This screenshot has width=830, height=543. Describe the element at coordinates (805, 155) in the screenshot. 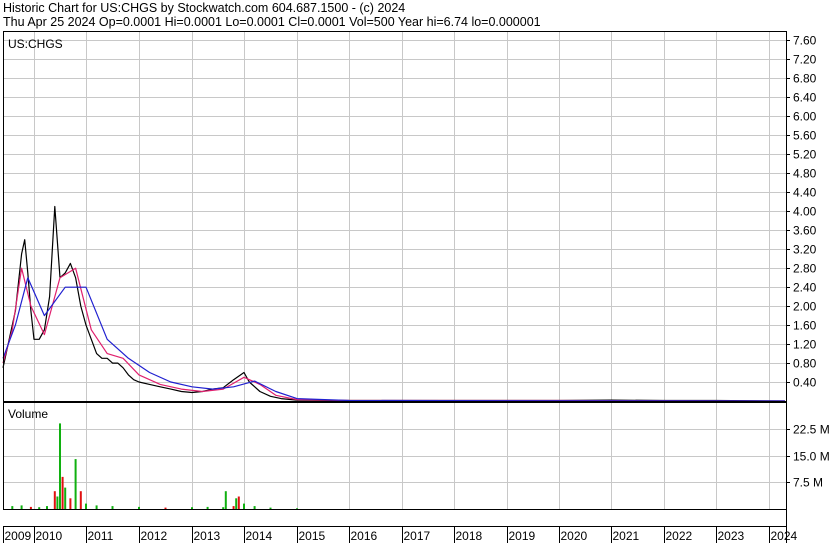

I see `price-tick-label: 5.20` at that location.